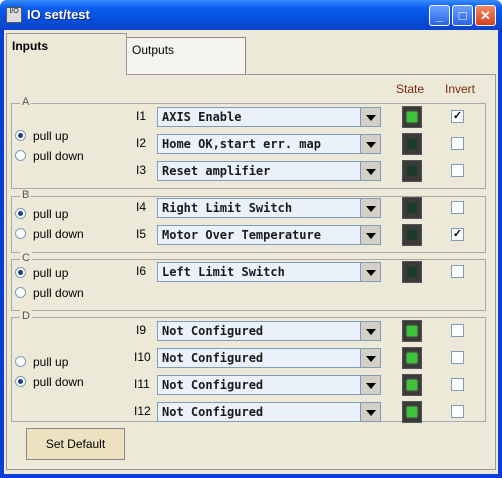 This screenshot has width=502, height=478. Describe the element at coordinates (142, 384) in the screenshot. I see `input-id: I11` at that location.